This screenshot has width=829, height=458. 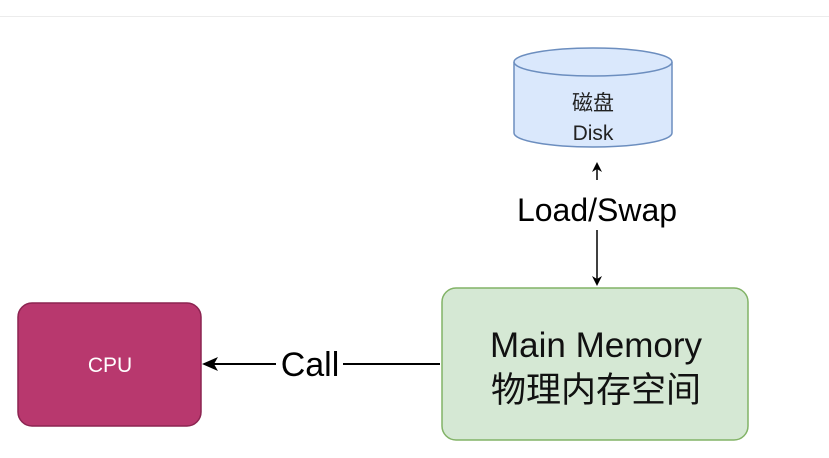 What do you see at coordinates (310, 365) in the screenshot?
I see `call-label: Call` at bounding box center [310, 365].